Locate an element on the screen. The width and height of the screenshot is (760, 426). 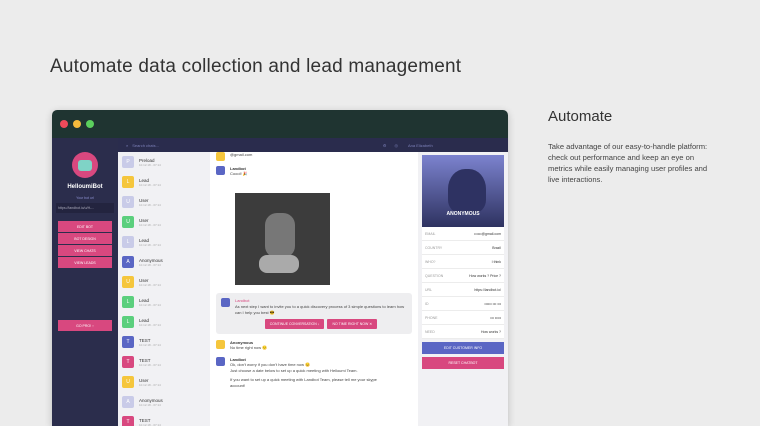
robot-icon is located at coordinates (85, 165).